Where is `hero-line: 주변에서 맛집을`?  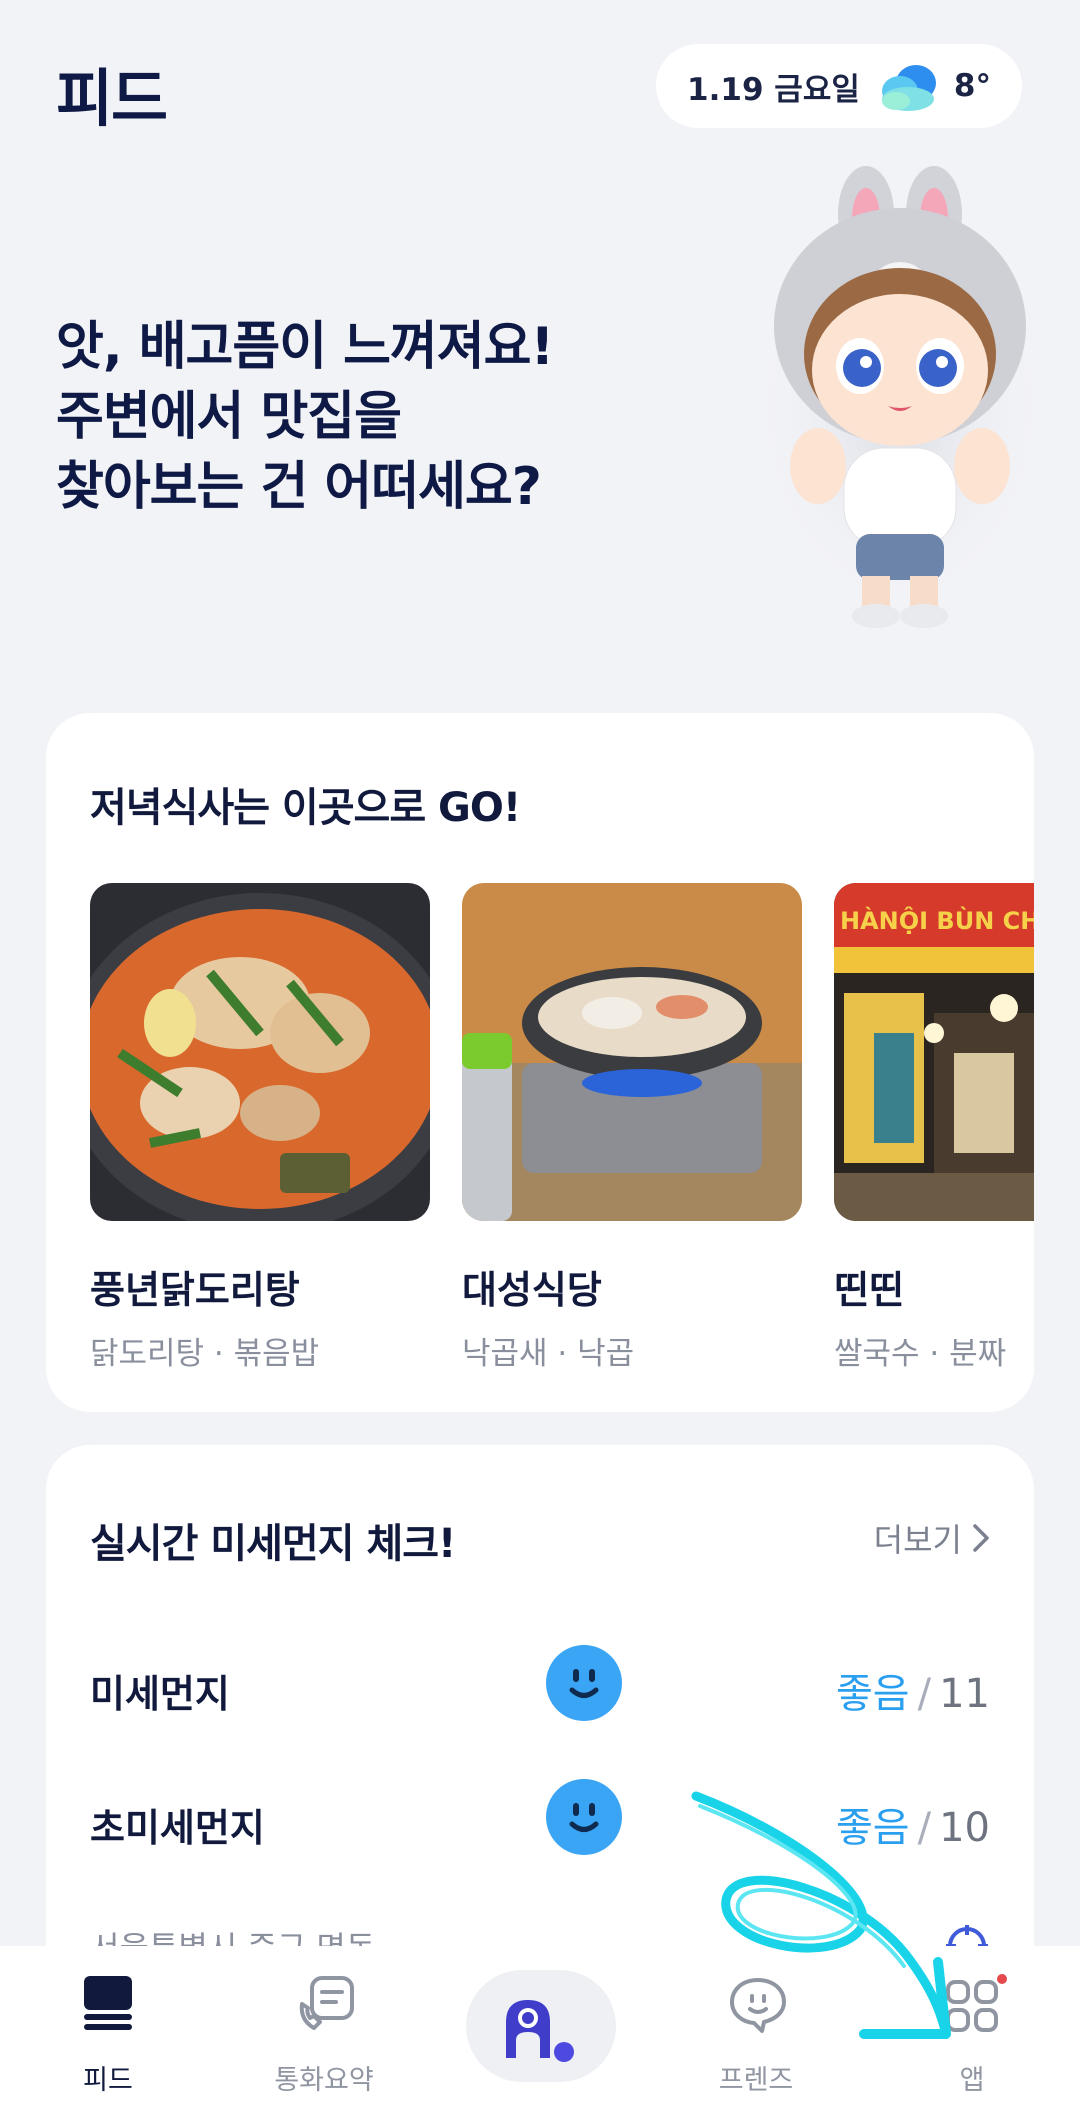
hero-line: 주변에서 맛집을 is located at coordinates (229, 417).